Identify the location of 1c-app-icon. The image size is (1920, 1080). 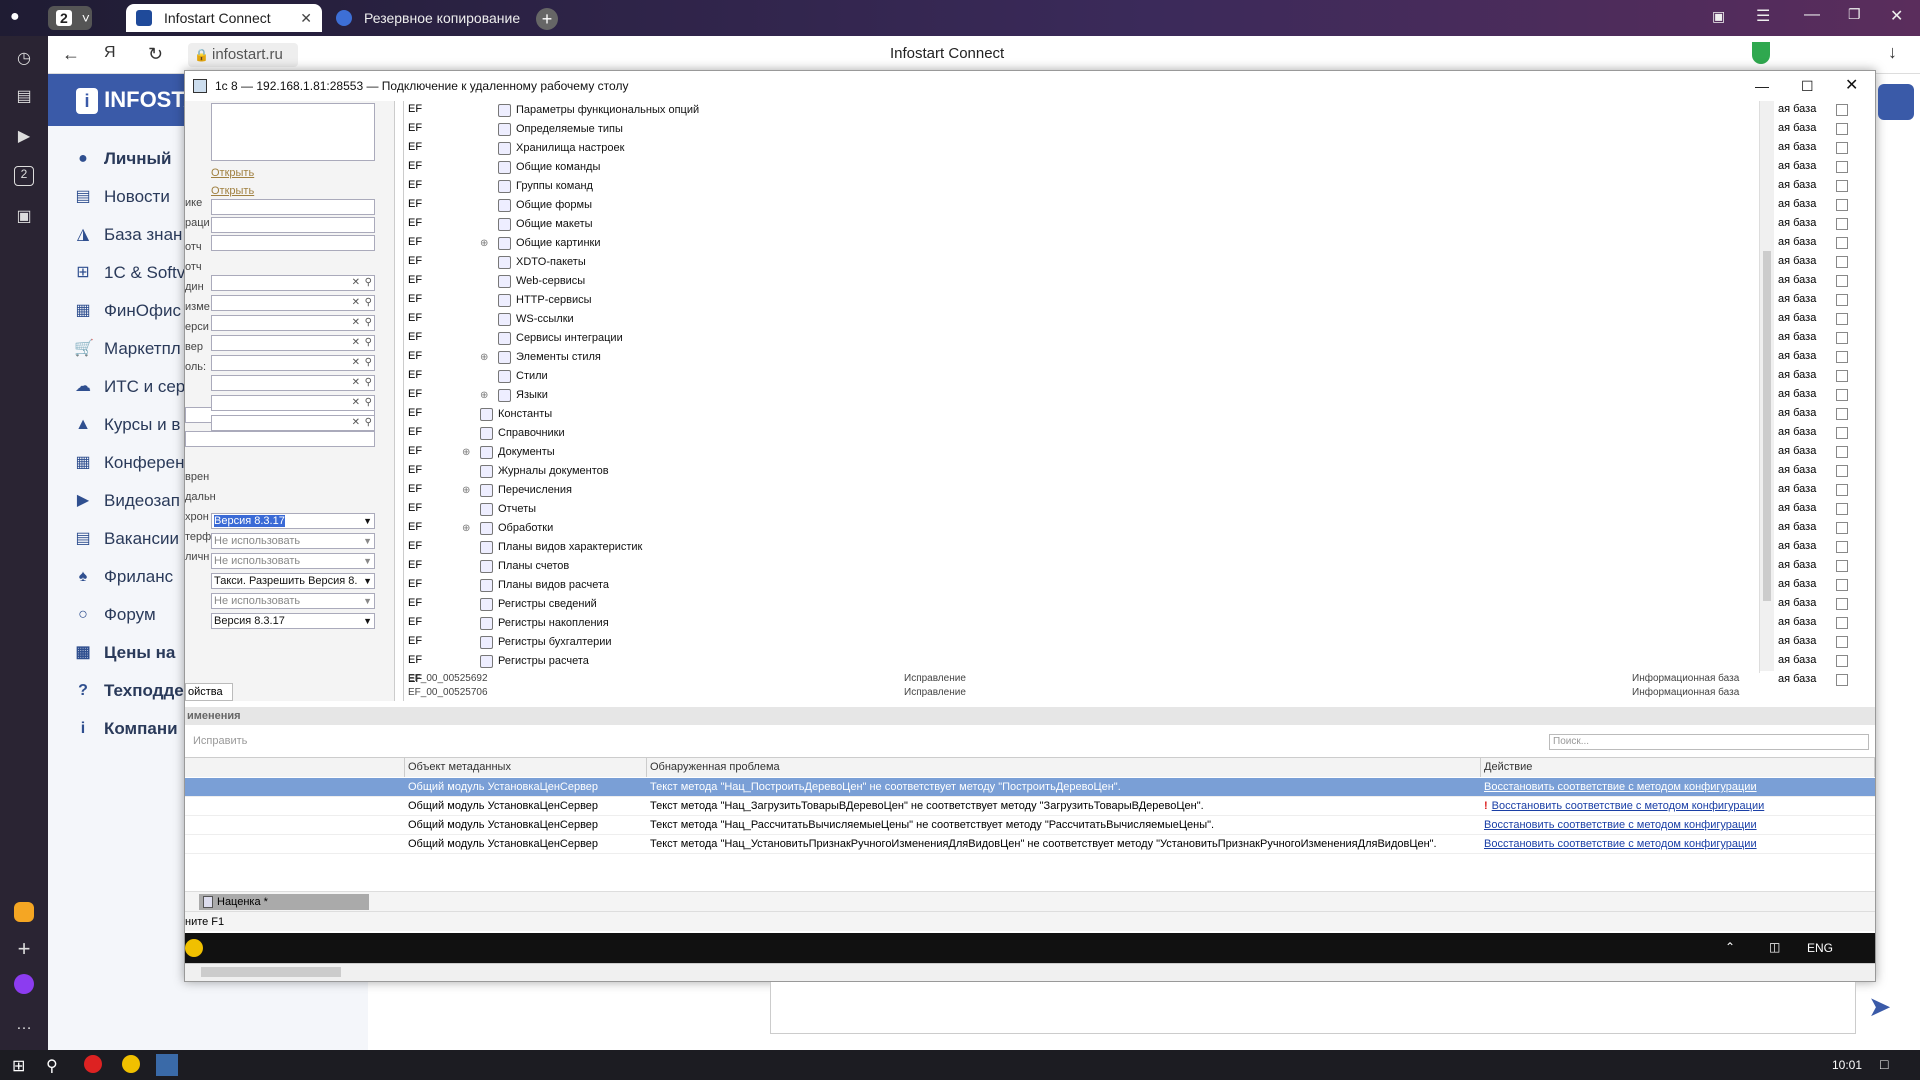
(131, 1064).